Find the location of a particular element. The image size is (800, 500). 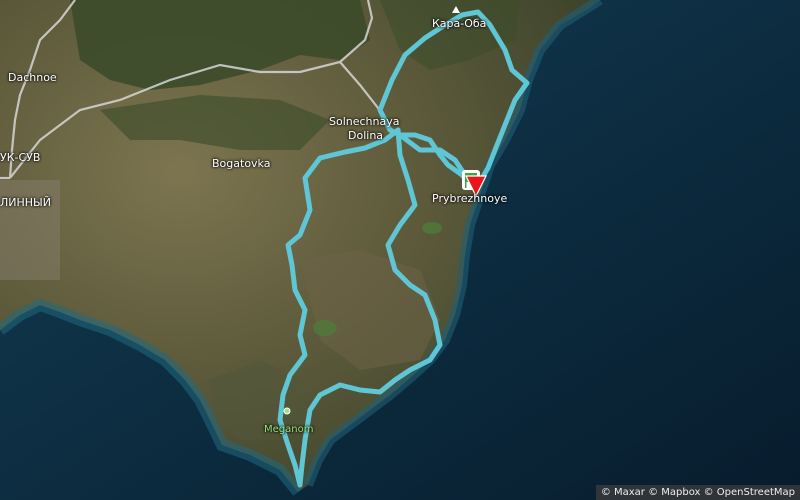

town-area is located at coordinates (30, 230).